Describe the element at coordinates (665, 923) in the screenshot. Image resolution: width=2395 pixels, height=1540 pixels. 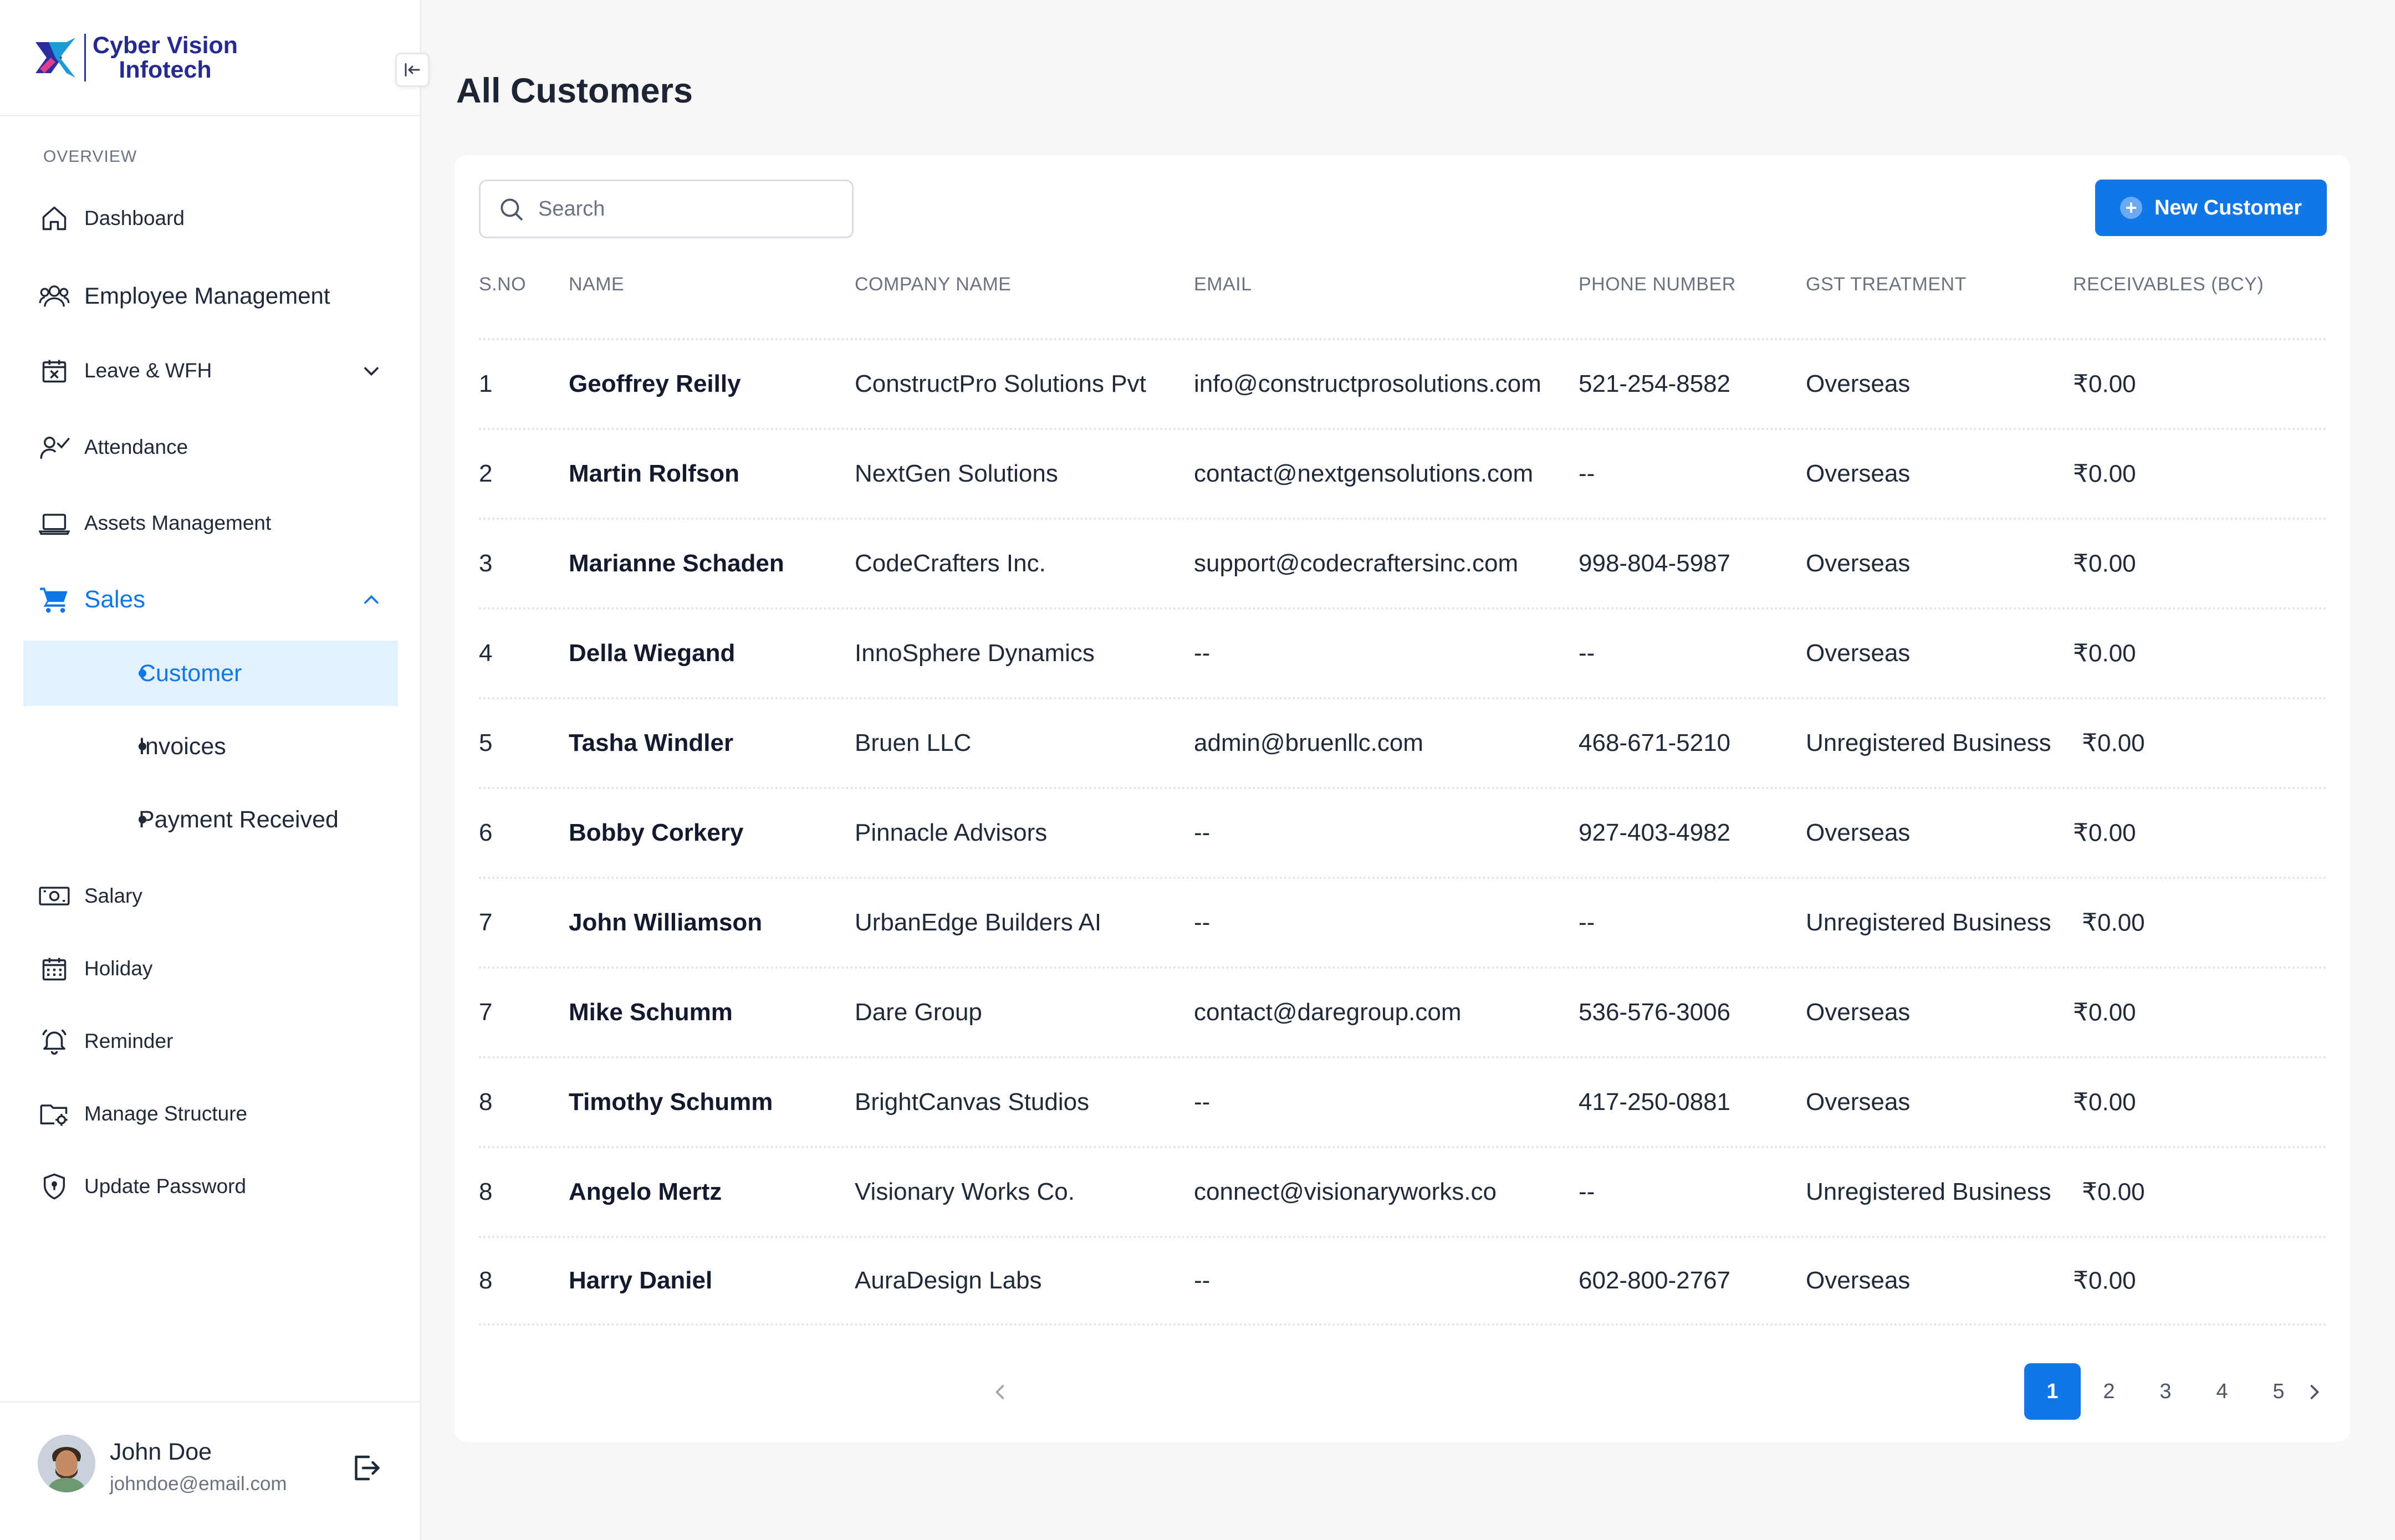
I see `cell-name: John Williamson` at that location.